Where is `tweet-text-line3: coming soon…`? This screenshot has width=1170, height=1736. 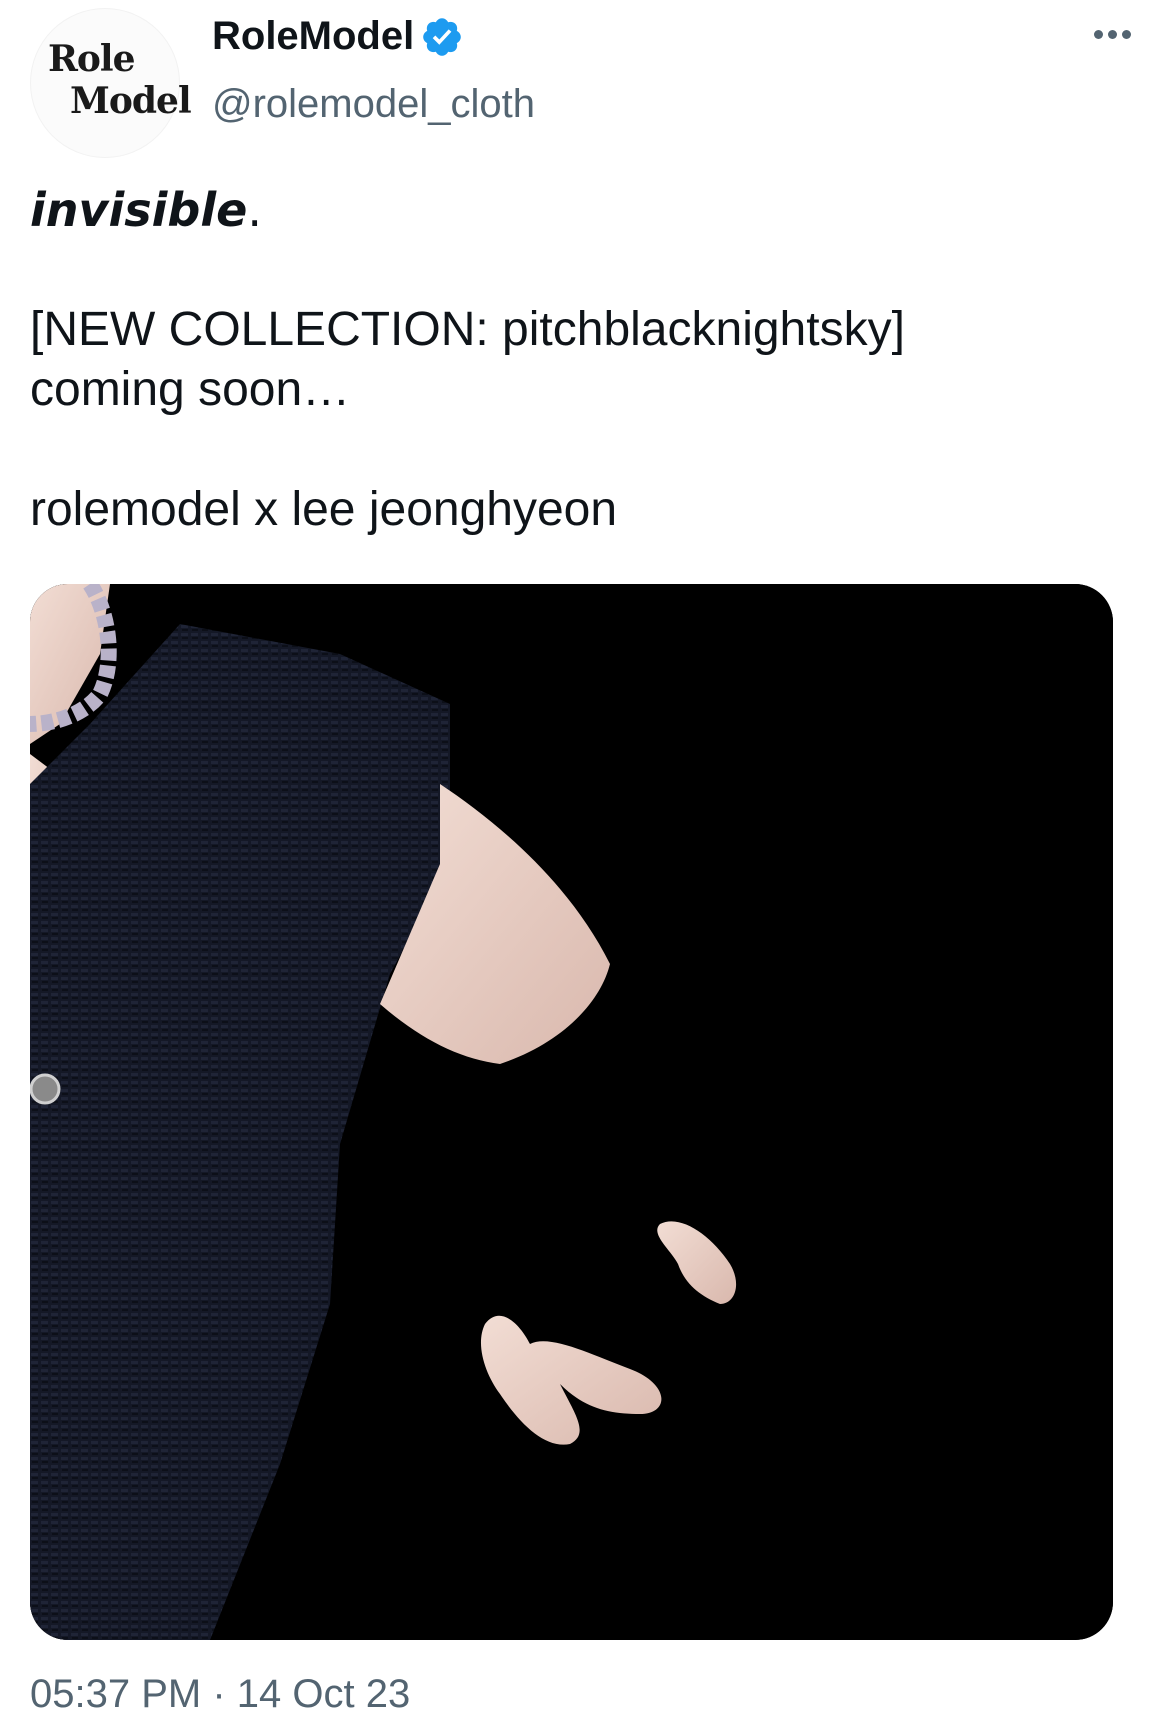 tweet-text-line3: coming soon… is located at coordinates (190, 389).